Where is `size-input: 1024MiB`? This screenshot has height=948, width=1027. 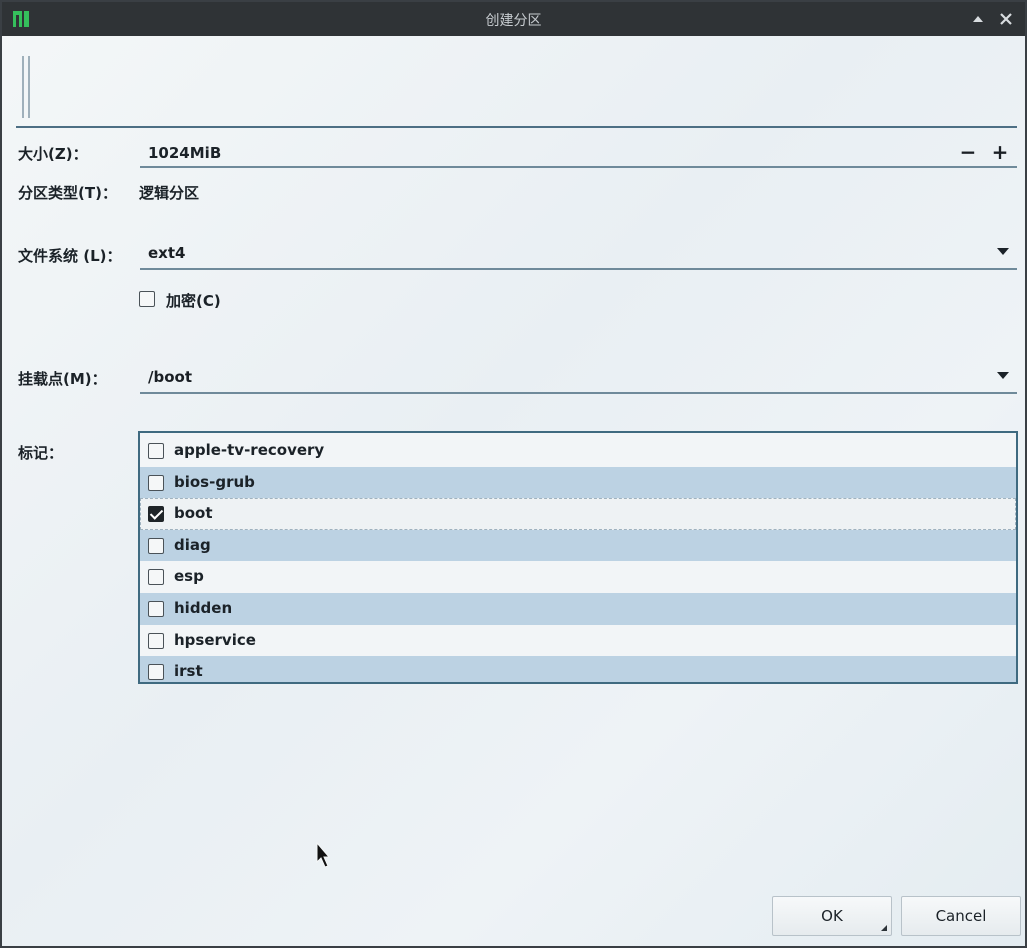
size-input: 1024MiB is located at coordinates (184, 153).